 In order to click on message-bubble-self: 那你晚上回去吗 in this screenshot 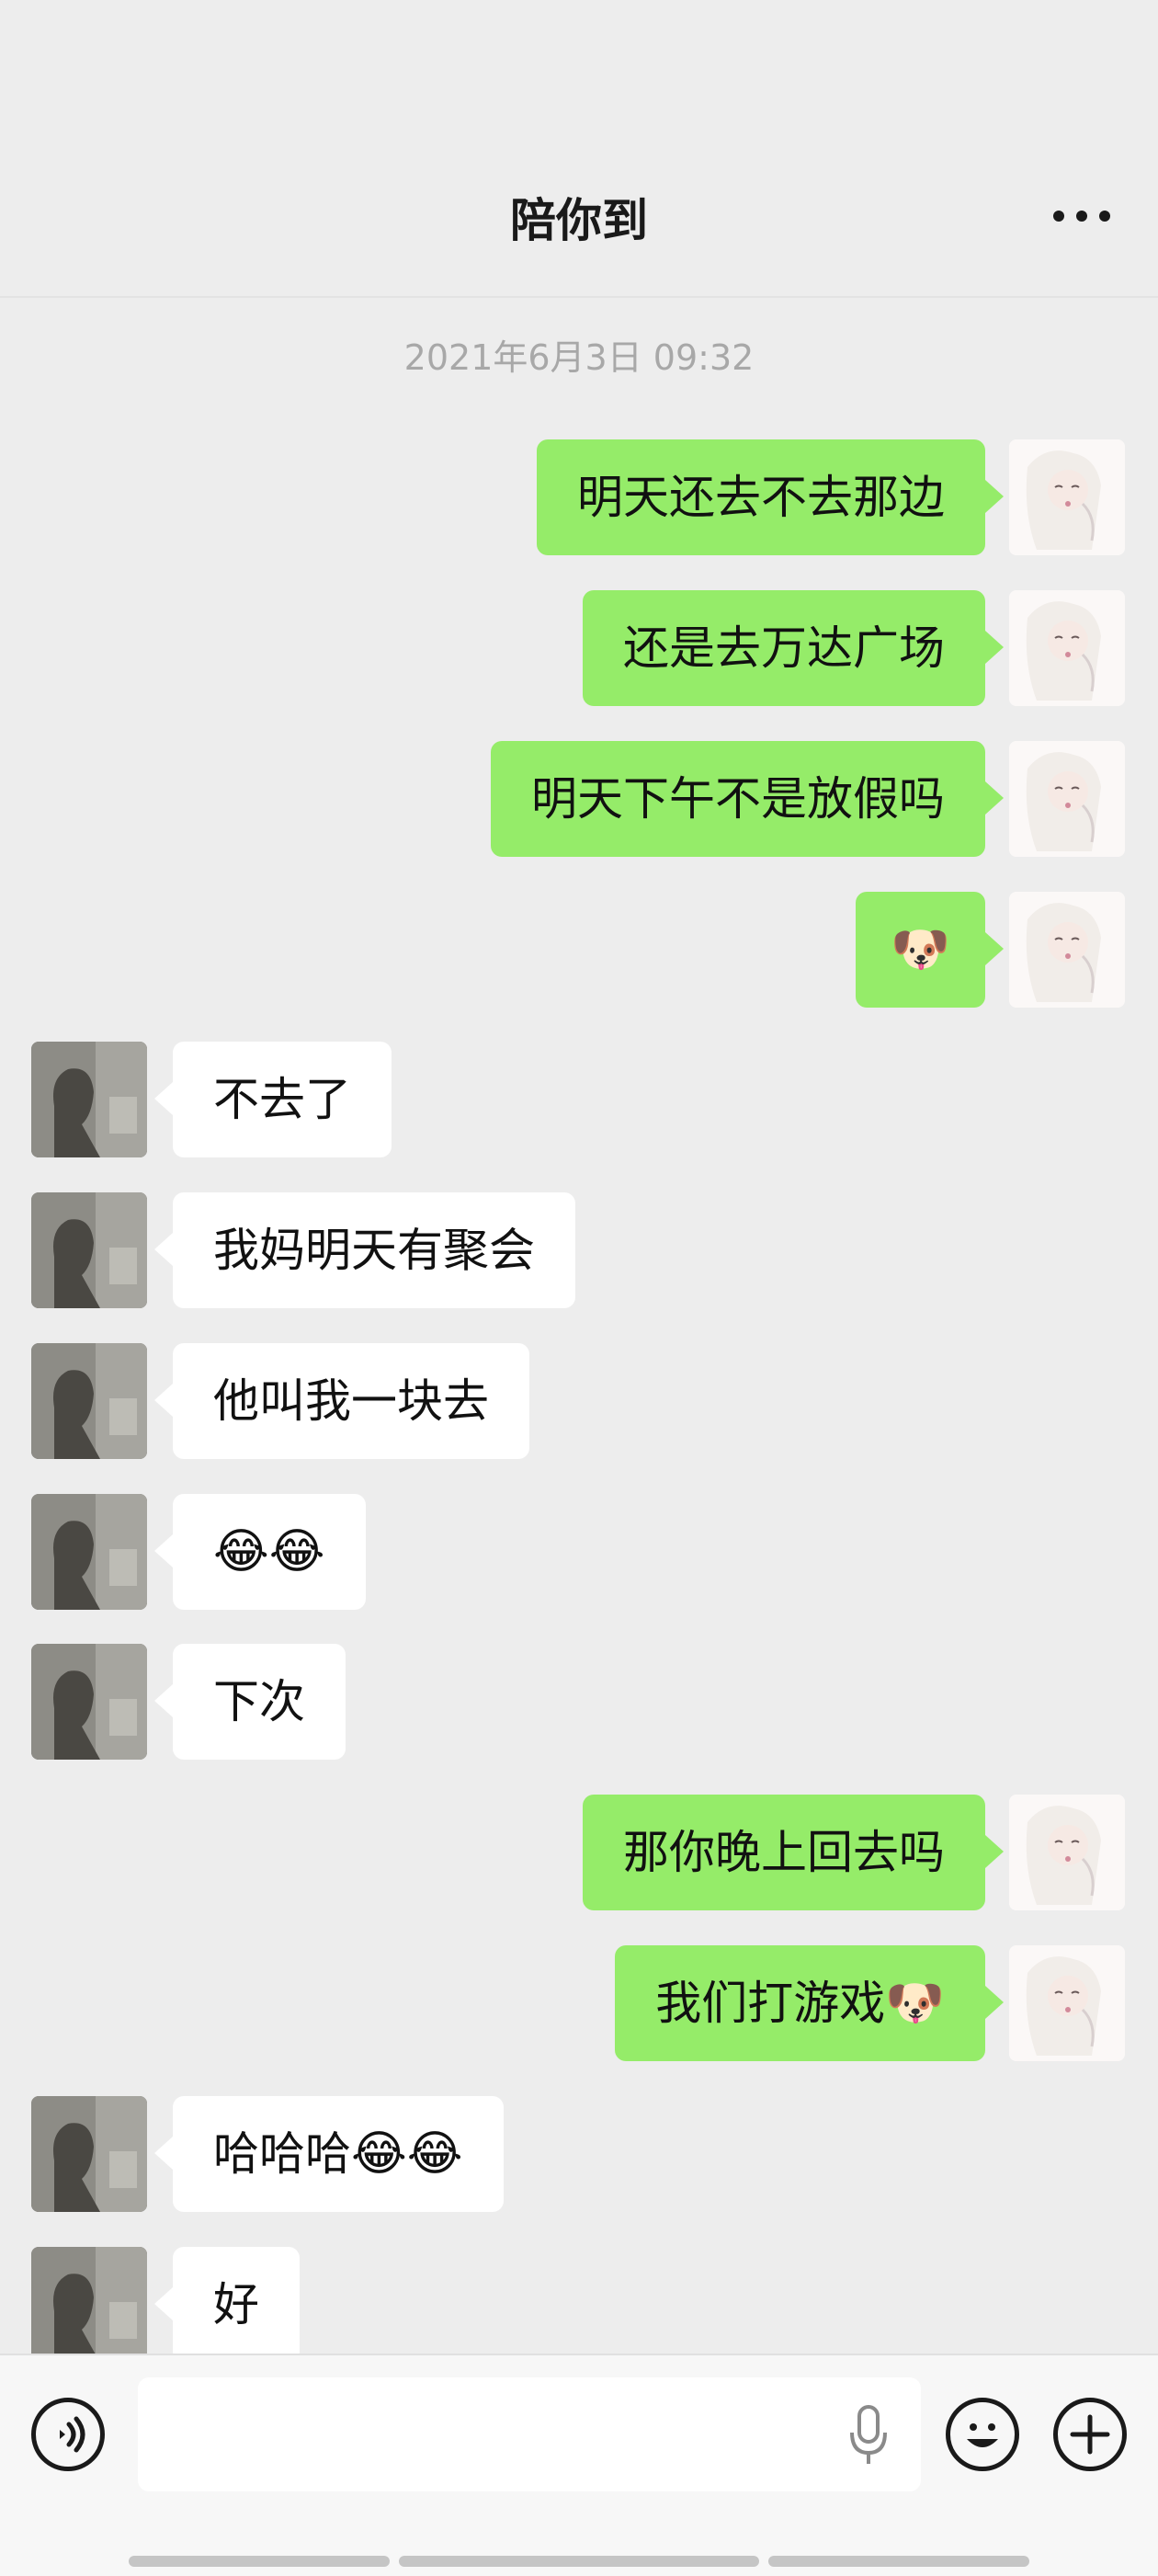, I will do `click(793, 1852)`.